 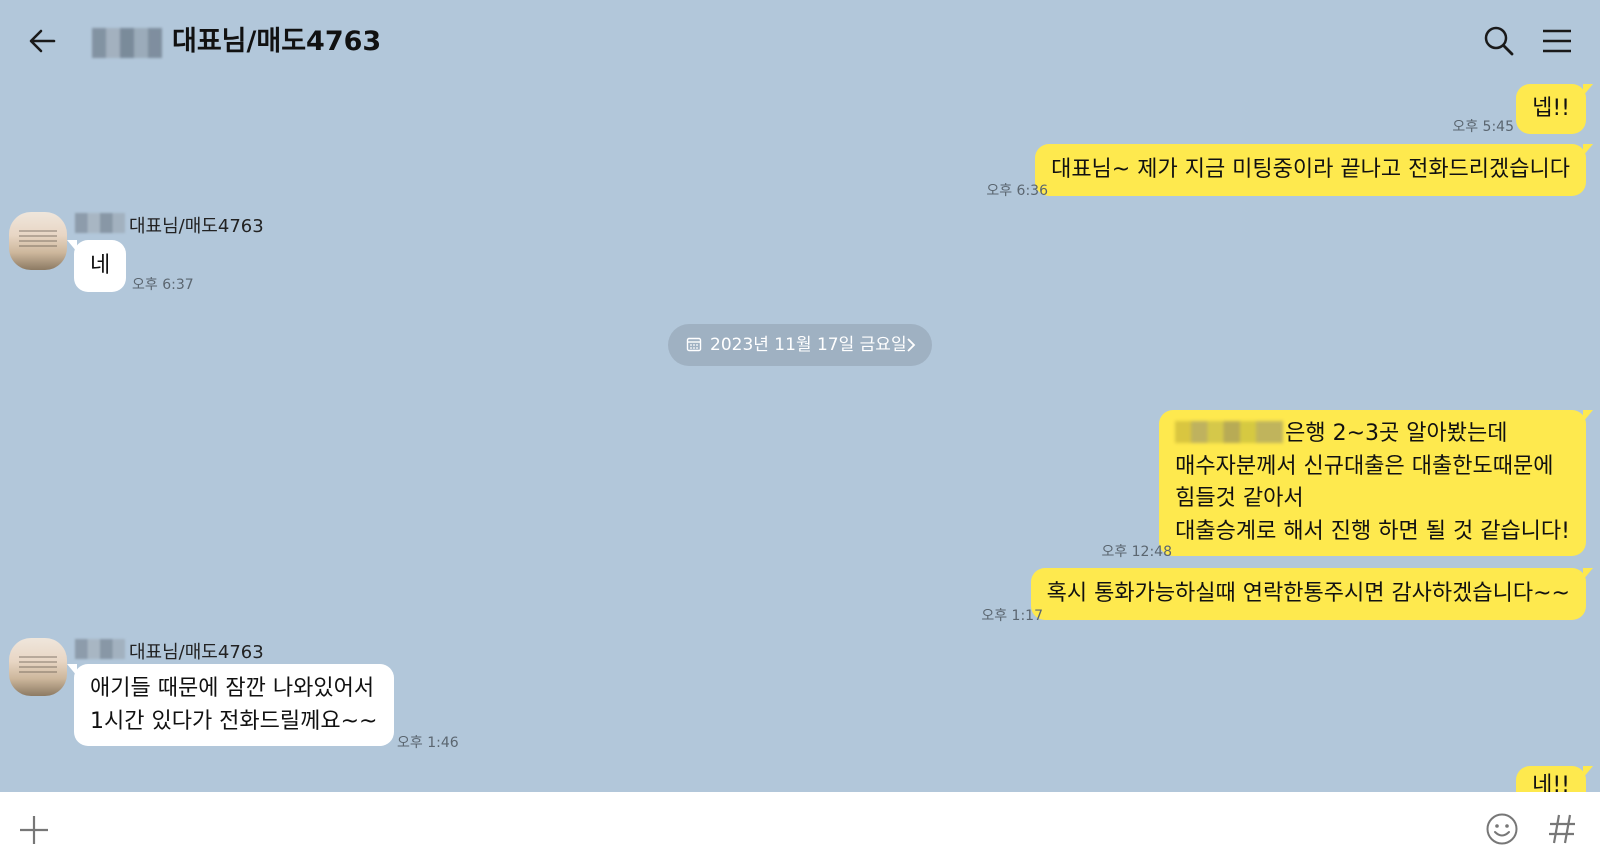 I want to click on date-divider: 2023년 11월 17일 금요일, so click(x=800, y=345).